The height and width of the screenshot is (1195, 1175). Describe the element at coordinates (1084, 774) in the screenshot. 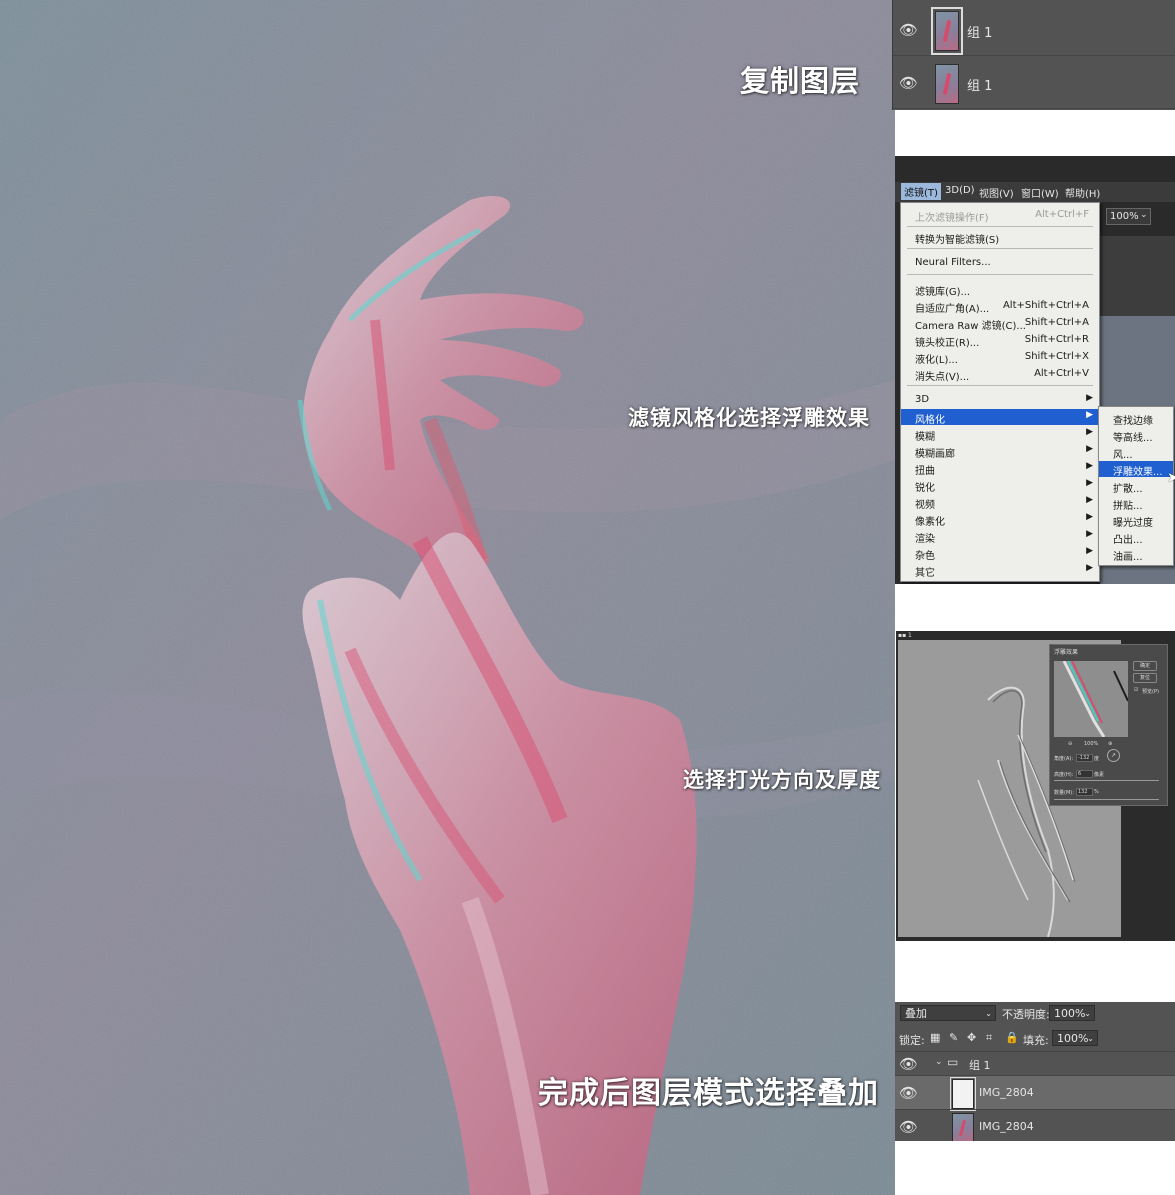

I see `height-input: 6` at that location.